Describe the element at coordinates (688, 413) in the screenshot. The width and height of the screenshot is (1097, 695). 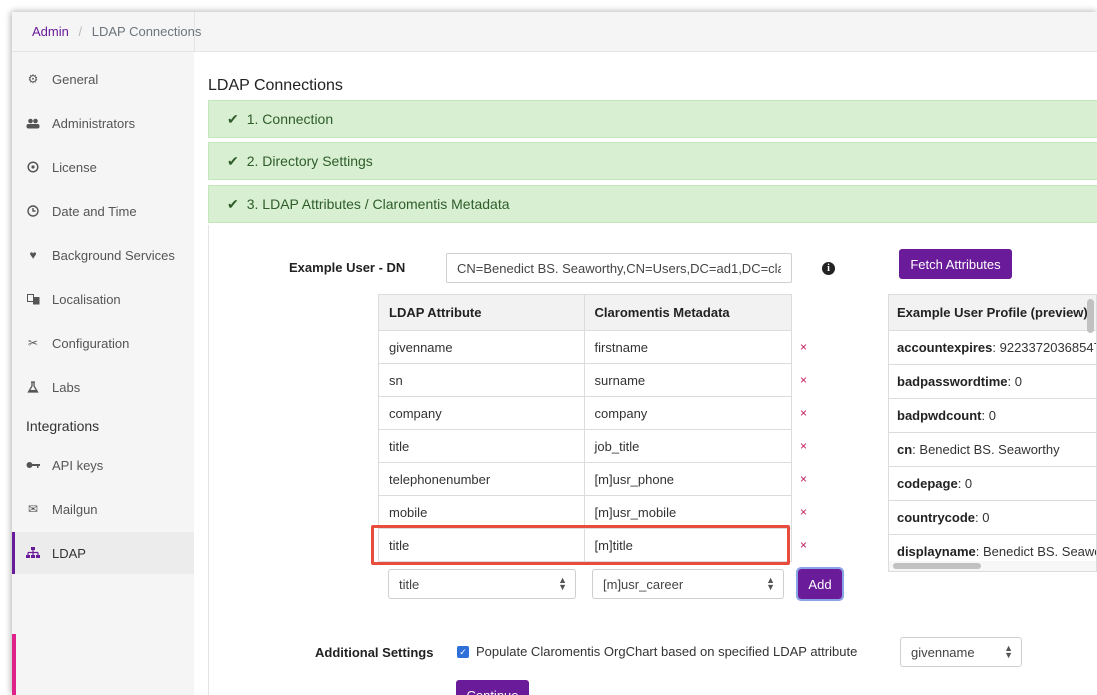
I see `metadata-cell: company` at that location.